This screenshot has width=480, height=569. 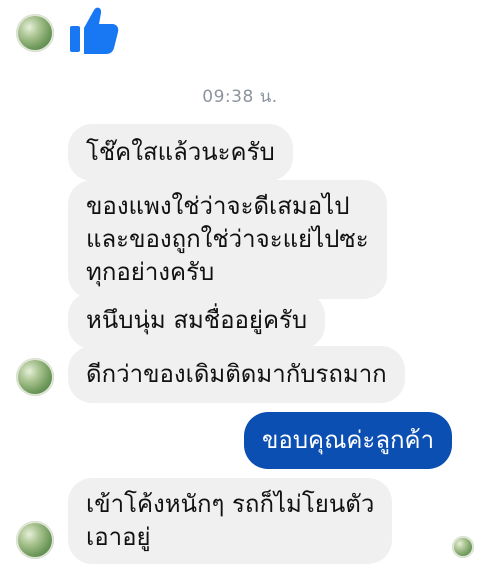 I want to click on message-text: ดีกว่าของเดิมติดมากับรถมาก, so click(x=236, y=374).